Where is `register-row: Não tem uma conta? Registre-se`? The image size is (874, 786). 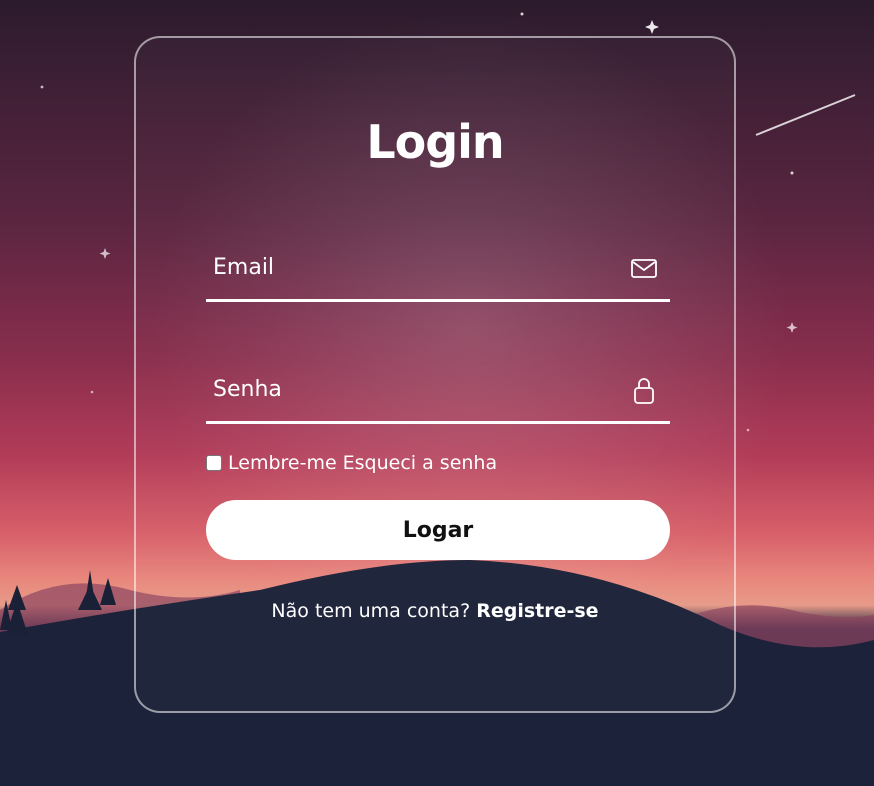 register-row: Não tem uma conta? Registre-se is located at coordinates (435, 611).